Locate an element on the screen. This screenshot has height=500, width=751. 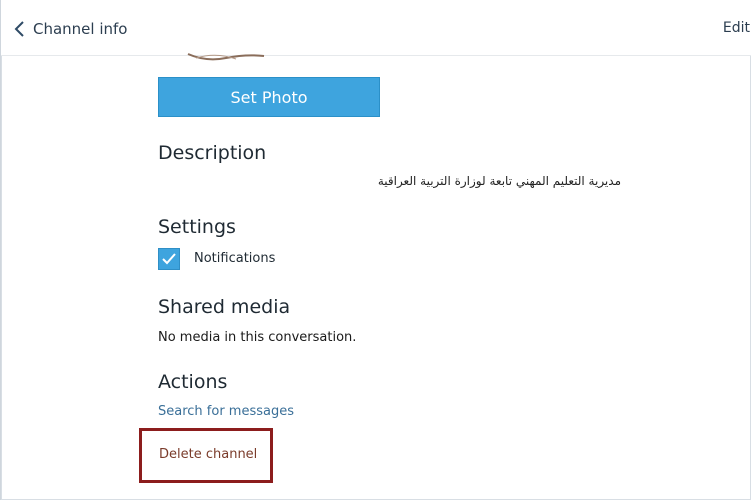
settings-heading: Settings is located at coordinates (197, 227).